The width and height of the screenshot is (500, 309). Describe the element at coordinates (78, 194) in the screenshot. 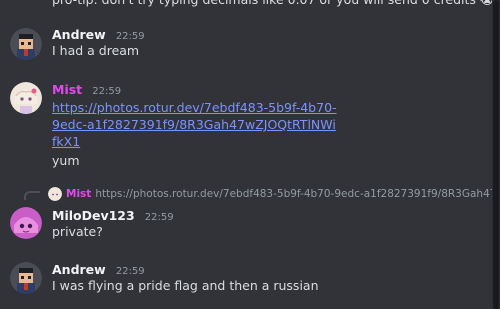

I see `reply-author: Mist` at that location.